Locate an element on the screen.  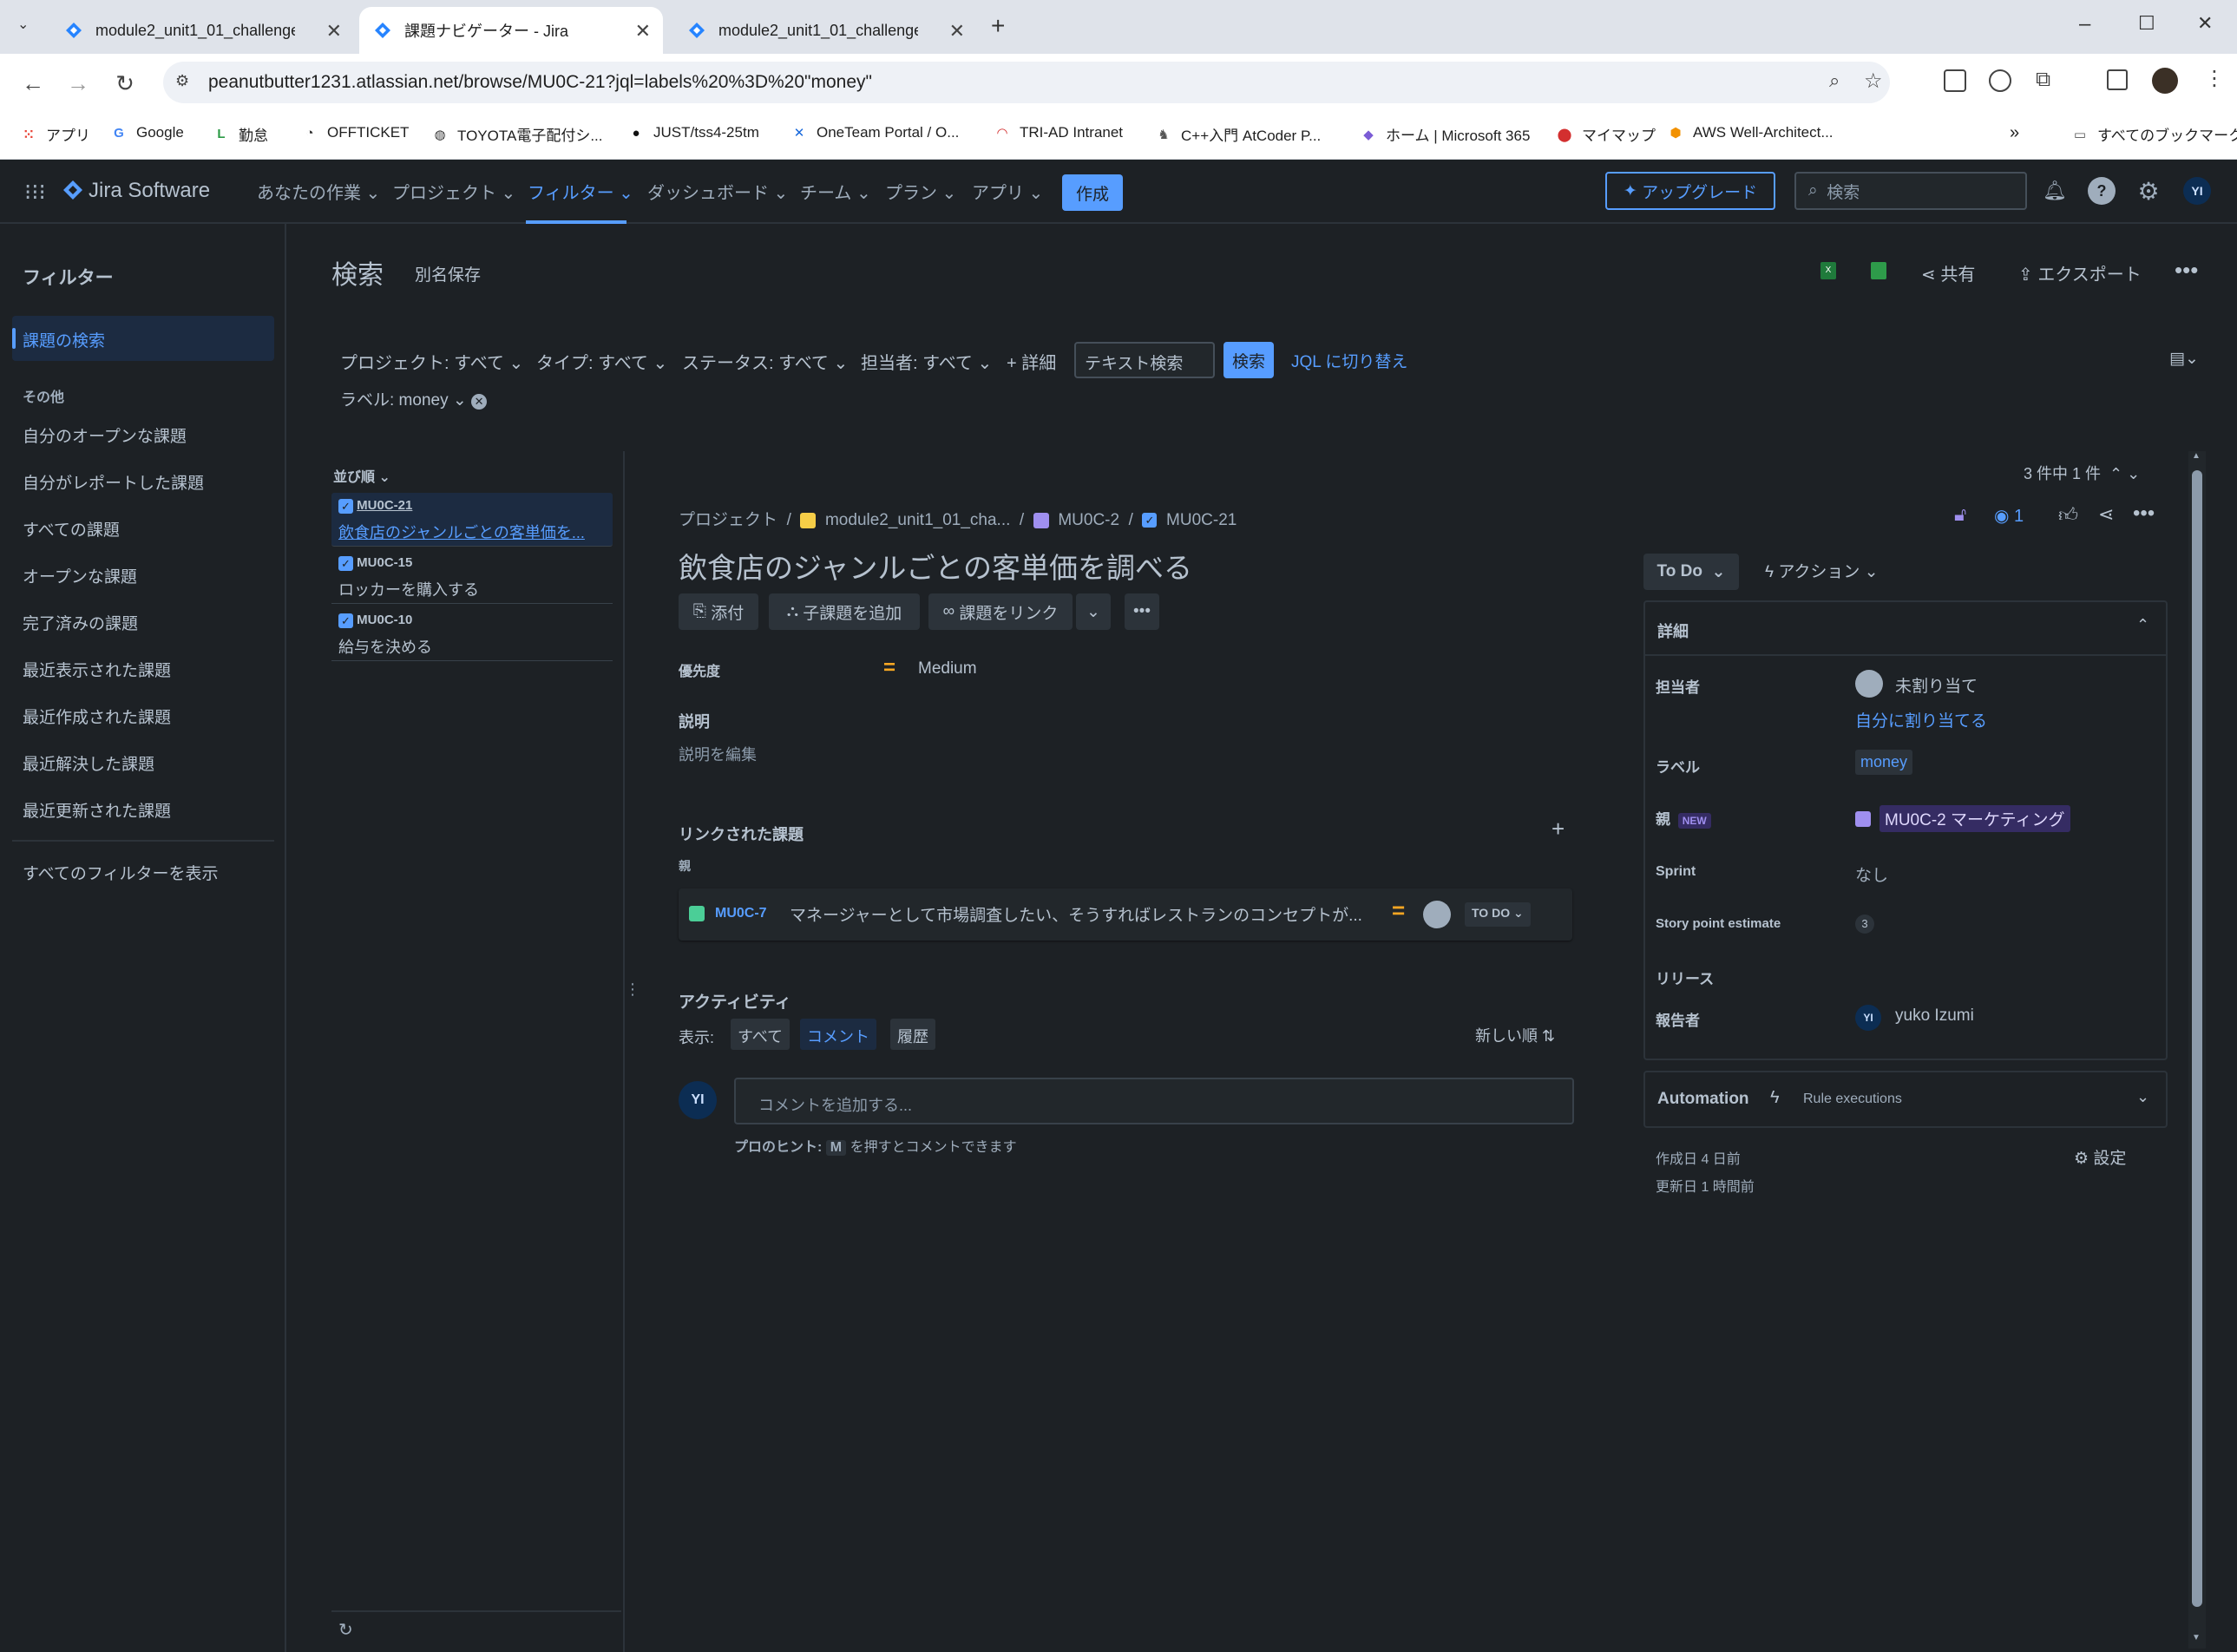
extension-icon is located at coordinates (1955, 80).